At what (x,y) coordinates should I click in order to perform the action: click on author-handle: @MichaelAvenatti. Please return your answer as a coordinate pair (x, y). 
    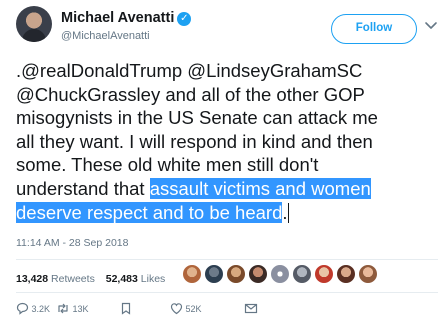
    Looking at the image, I should click on (105, 36).